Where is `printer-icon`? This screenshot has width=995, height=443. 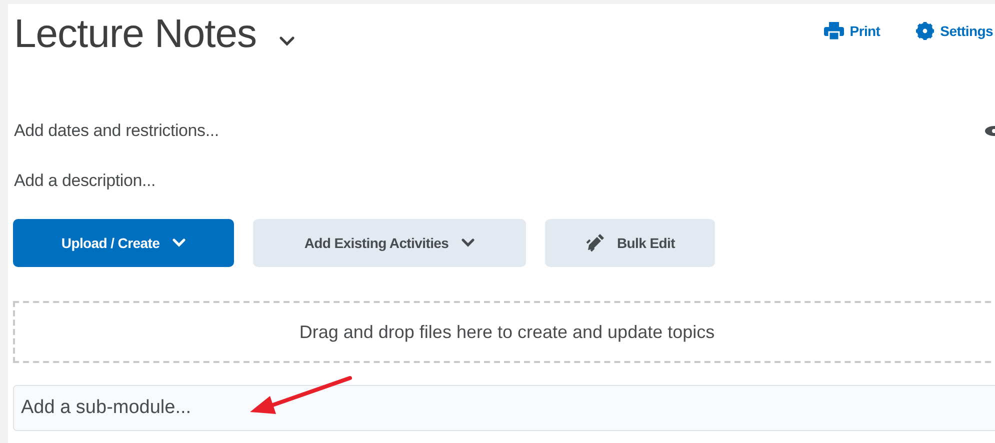 printer-icon is located at coordinates (834, 31).